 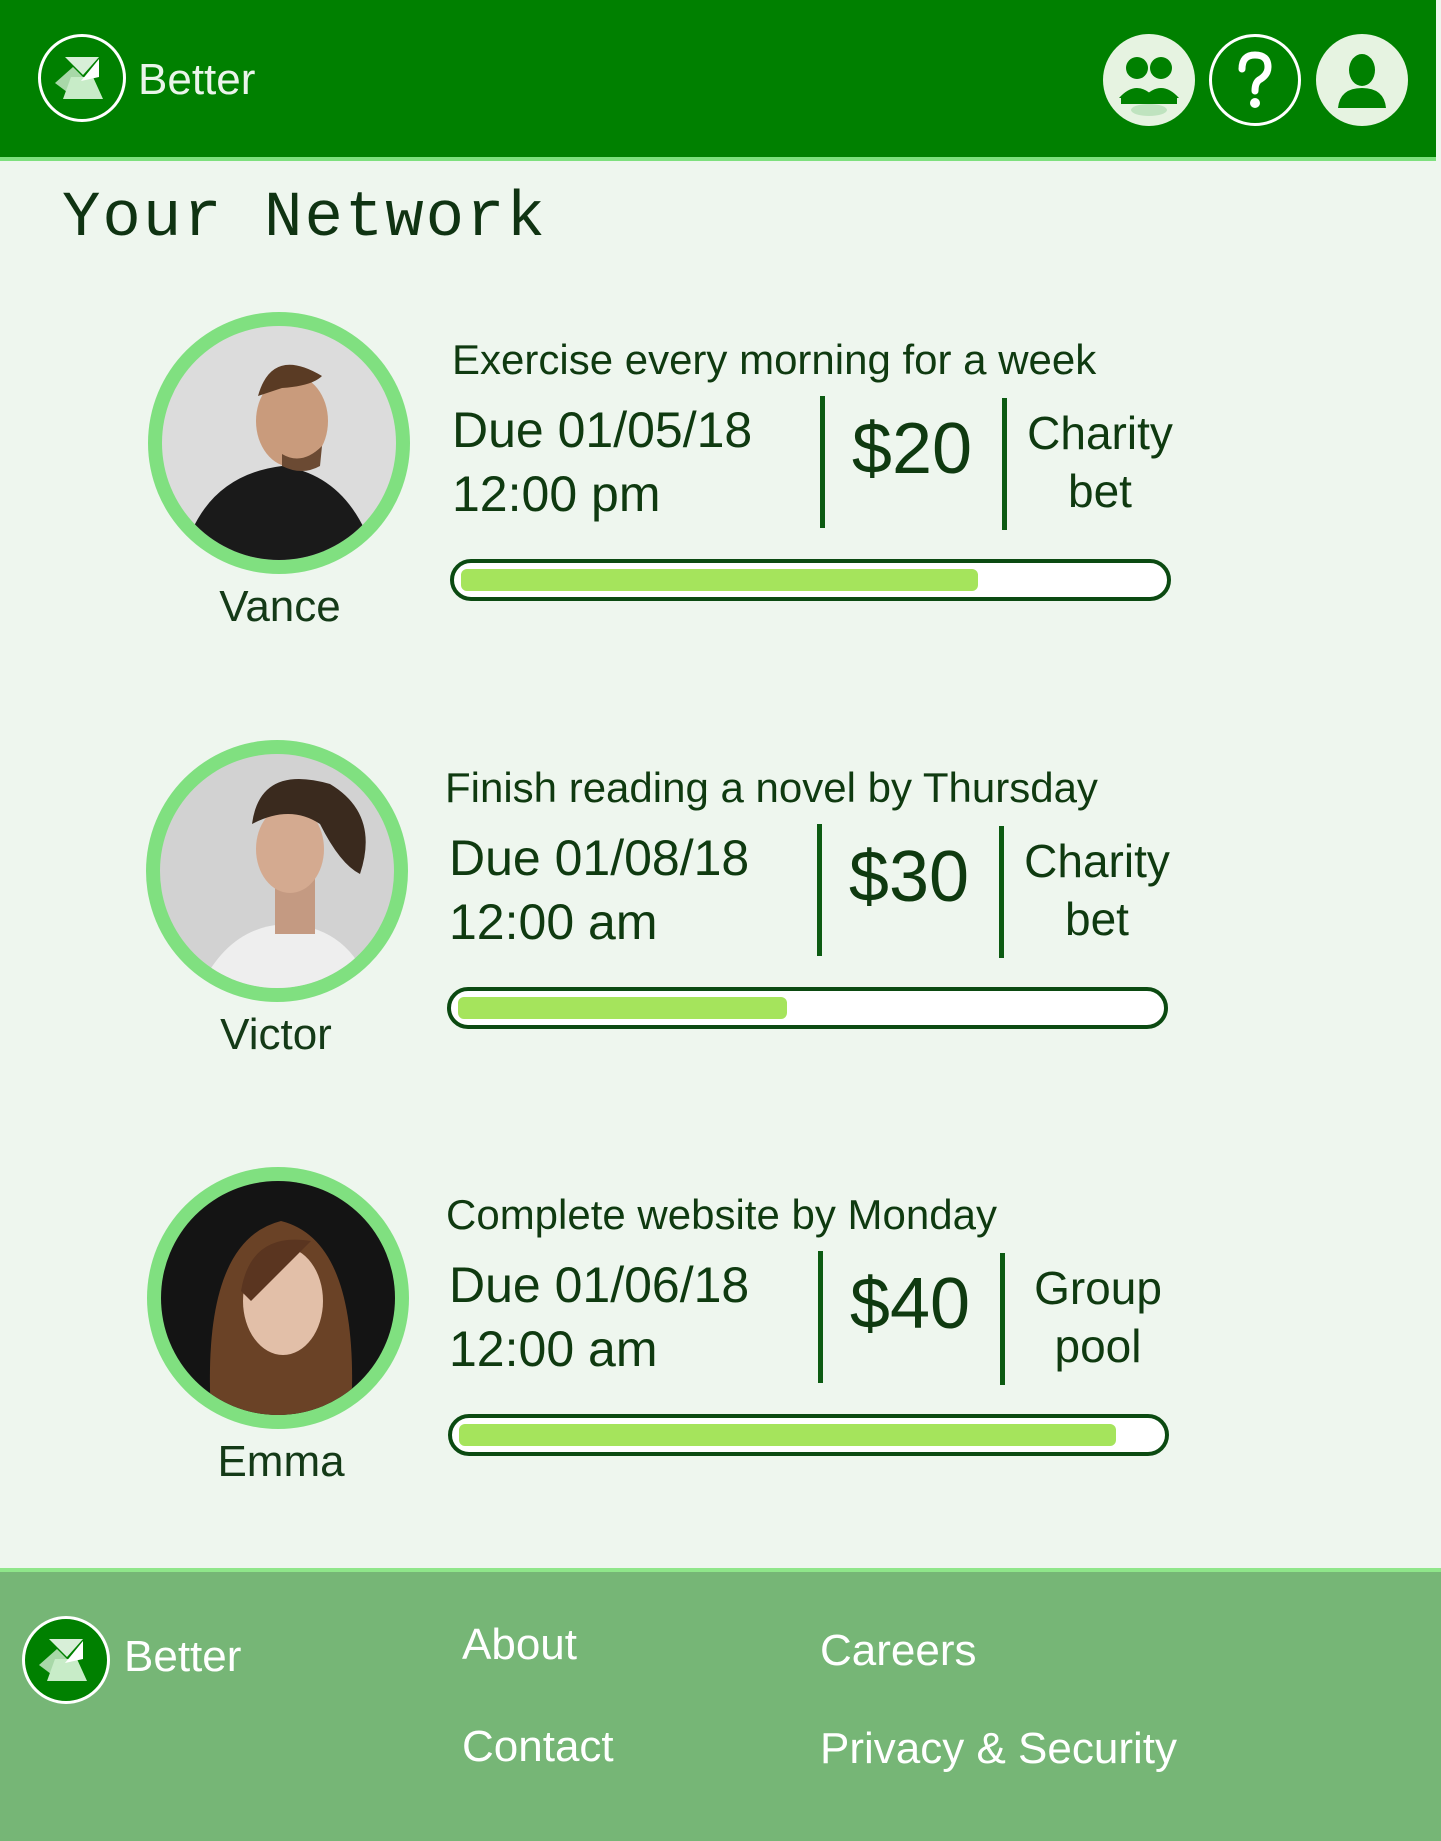 What do you see at coordinates (1098, 1317) in the screenshot?
I see `bet-type: Group pool` at bounding box center [1098, 1317].